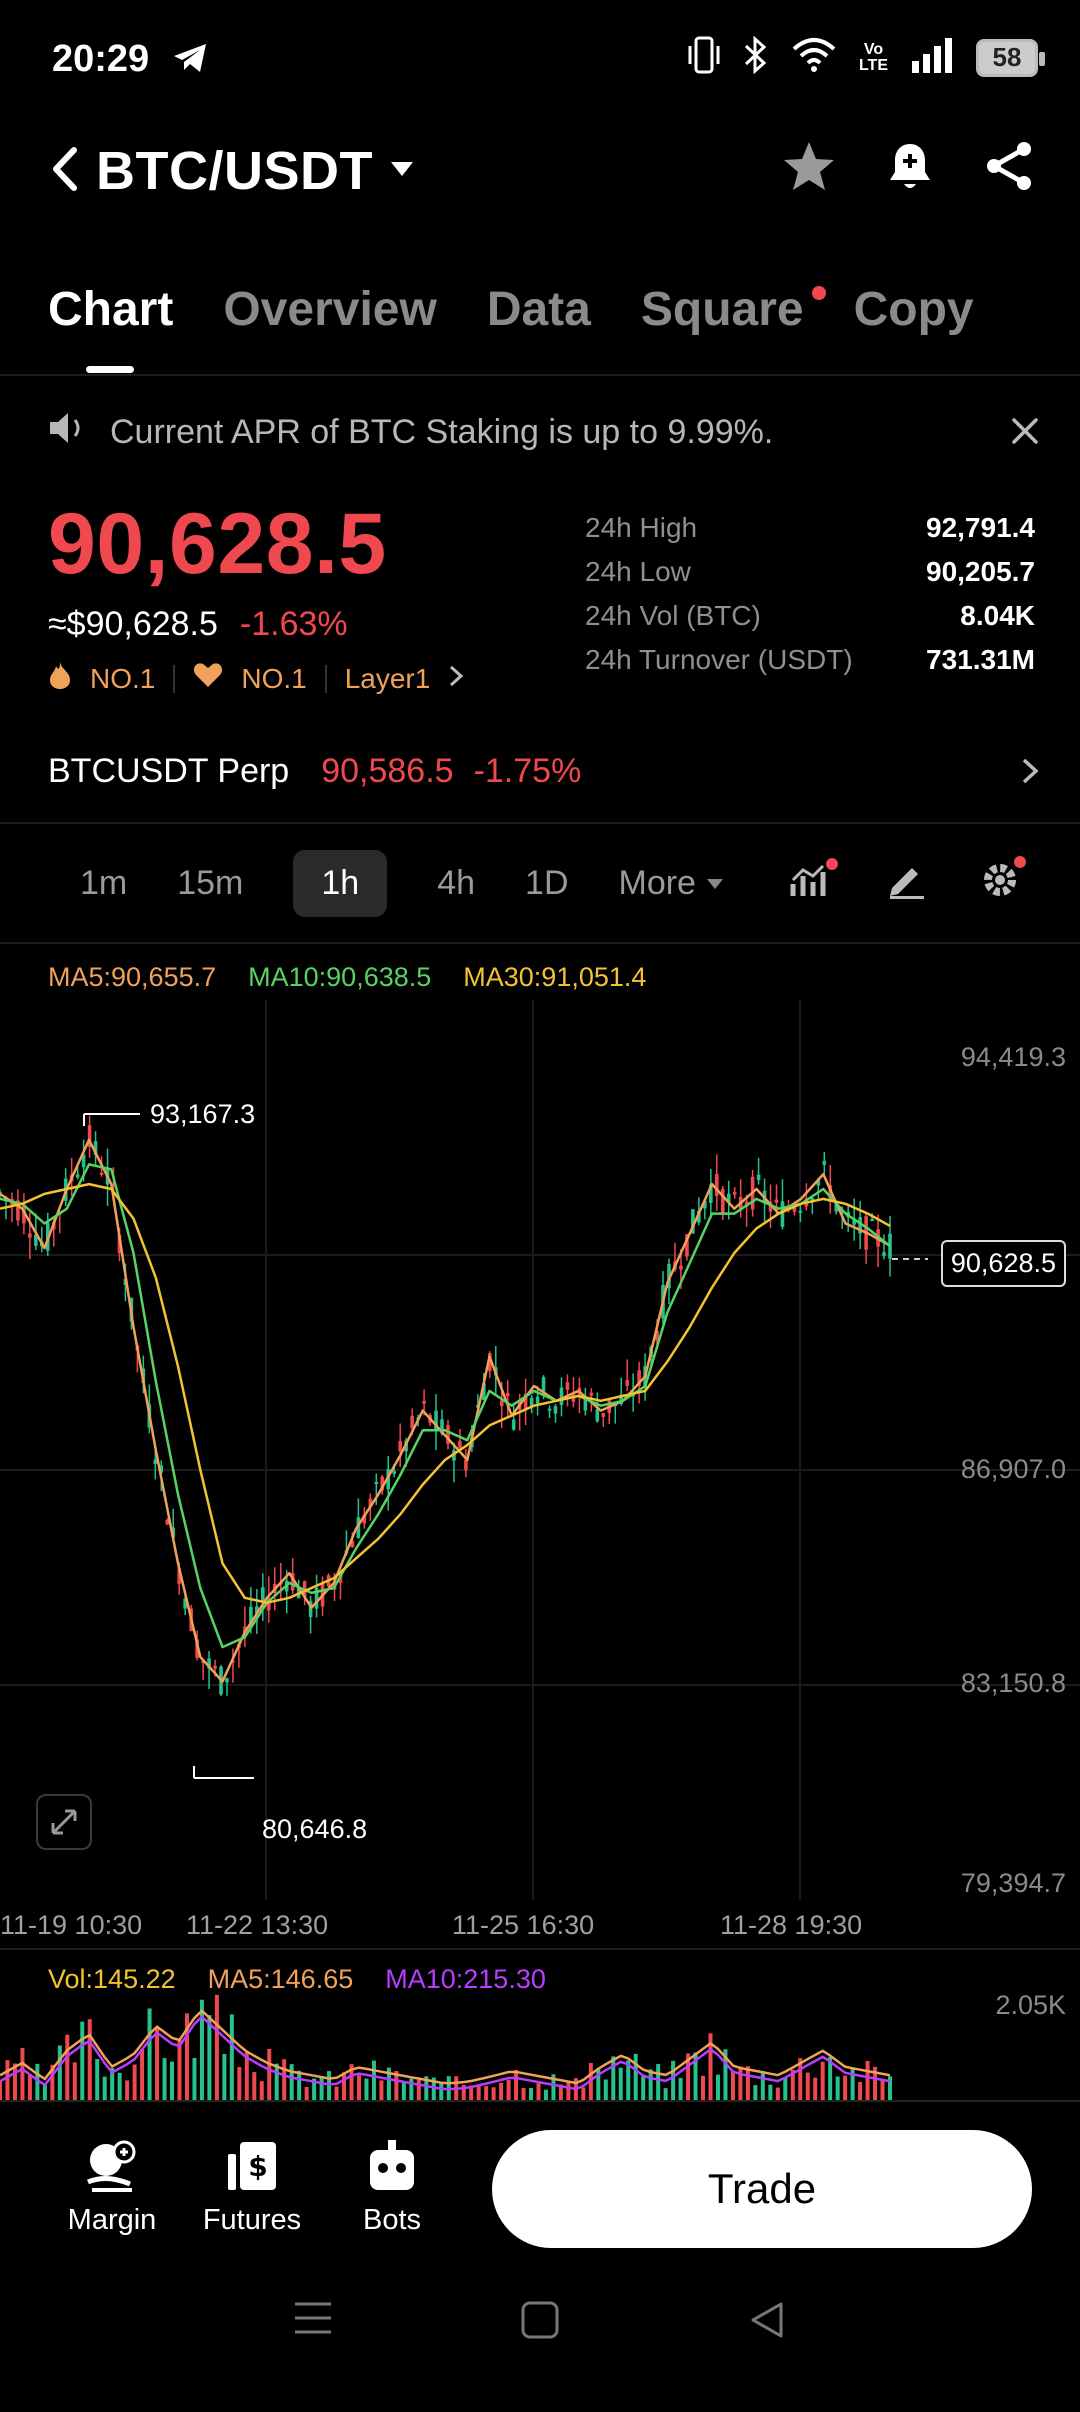  Describe the element at coordinates (388, 679) in the screenshot. I see `category-tag: Layer1` at that location.